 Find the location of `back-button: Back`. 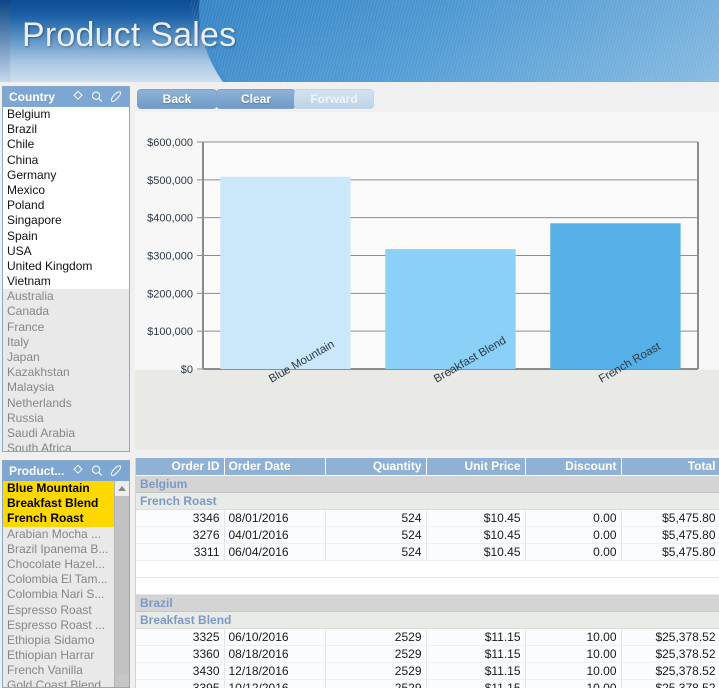

back-button: Back is located at coordinates (177, 99).